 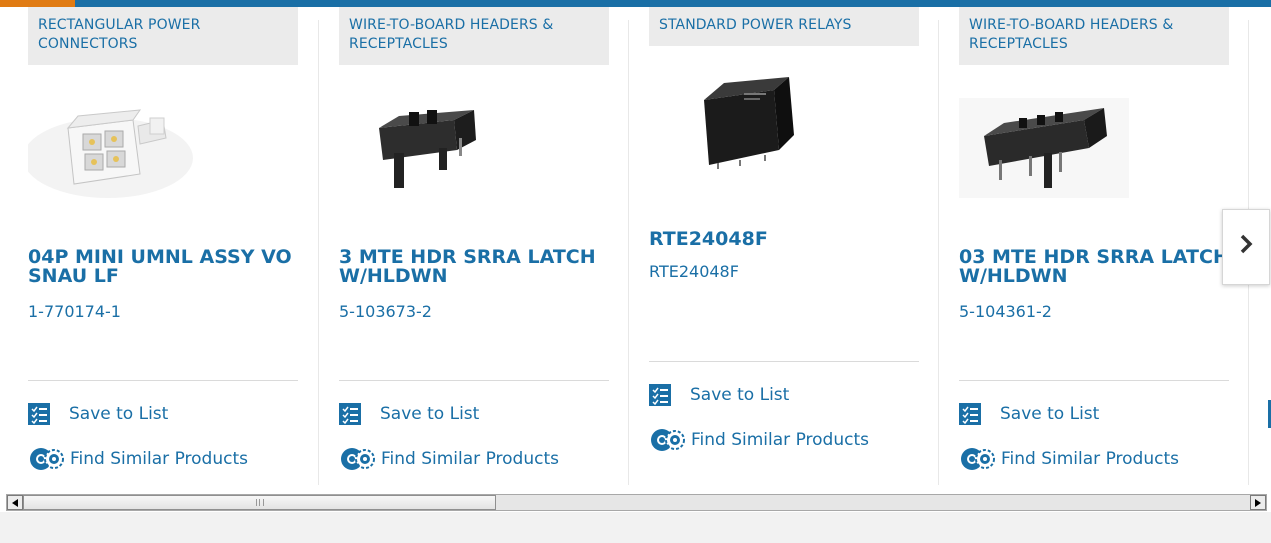 I want to click on scroll-right-button, so click(x=1258, y=502).